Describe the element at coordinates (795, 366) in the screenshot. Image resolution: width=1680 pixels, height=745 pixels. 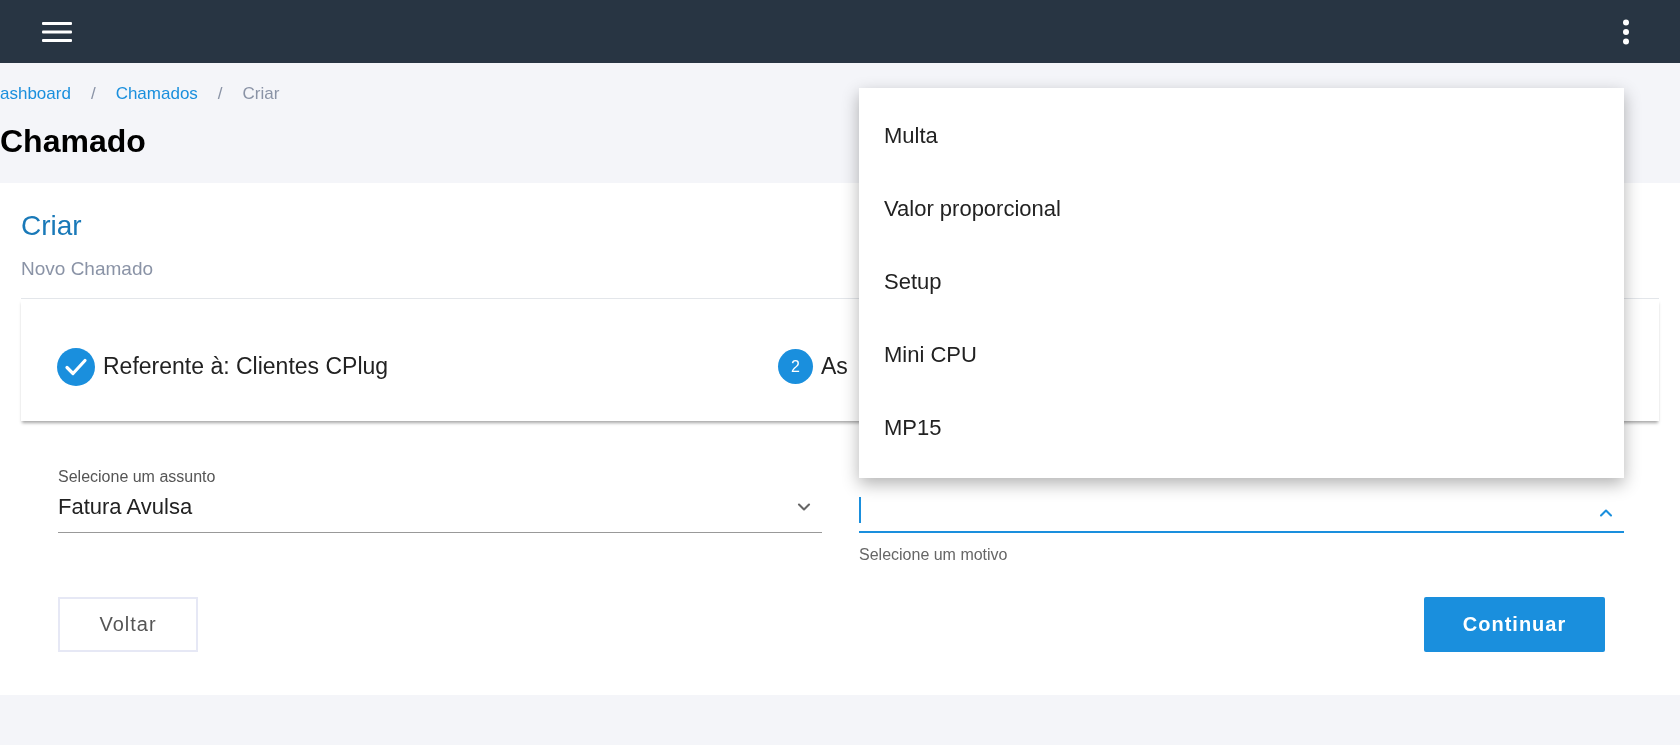
I see `step-number: 2` at that location.